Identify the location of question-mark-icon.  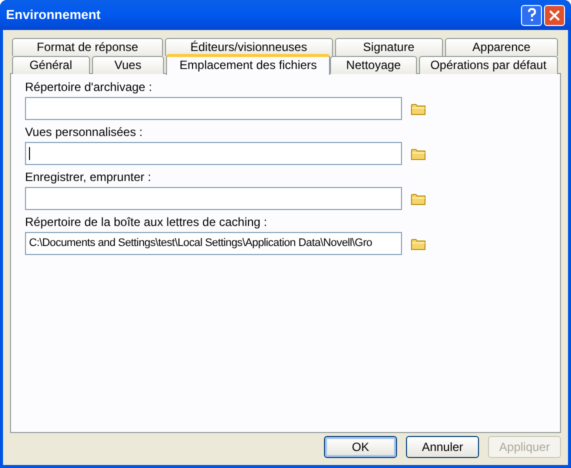
(531, 15).